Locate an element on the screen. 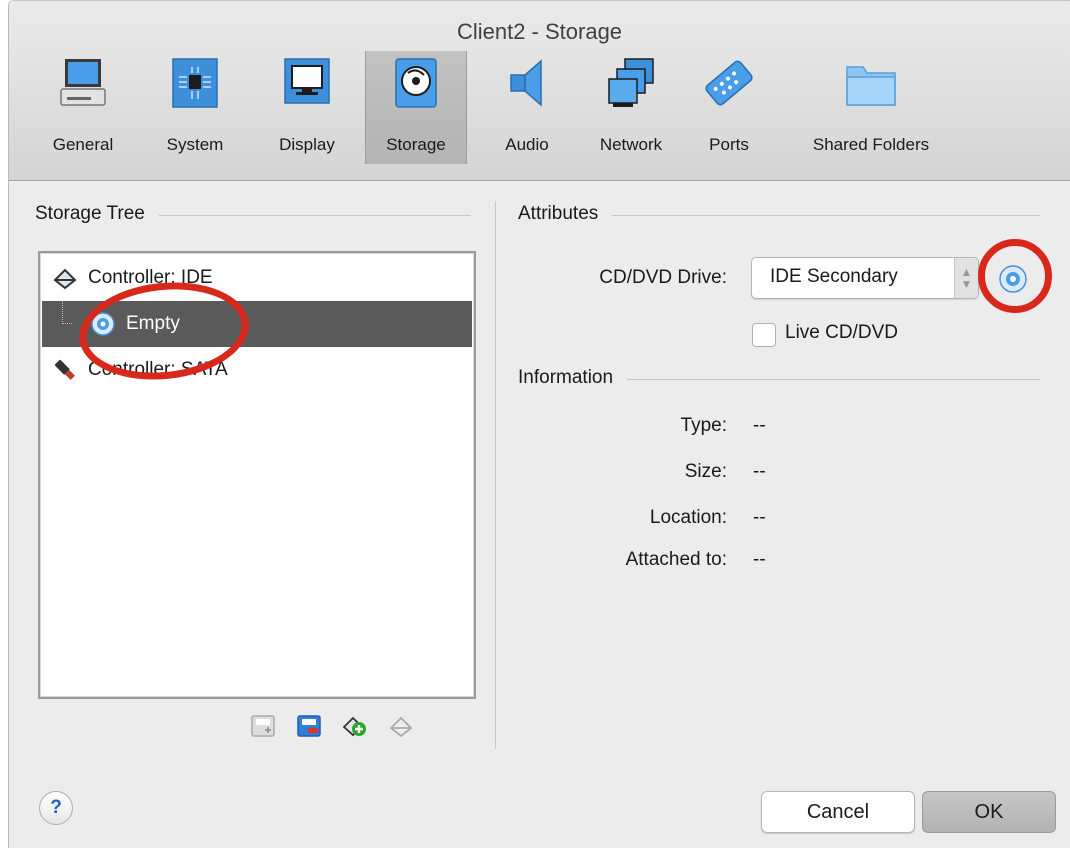 The image size is (1070, 848). tab-display: Display is located at coordinates (307, 107).